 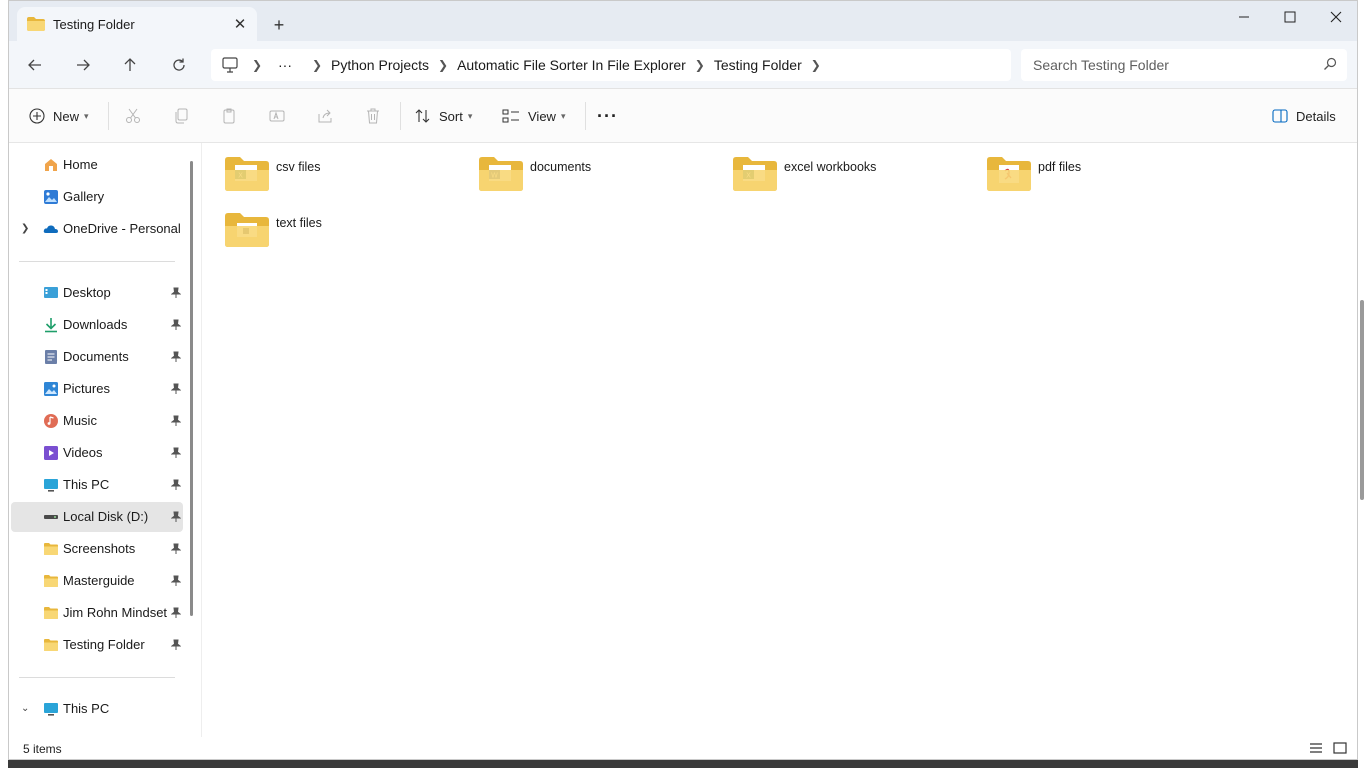 What do you see at coordinates (373, 116) in the screenshot?
I see `delete-button` at bounding box center [373, 116].